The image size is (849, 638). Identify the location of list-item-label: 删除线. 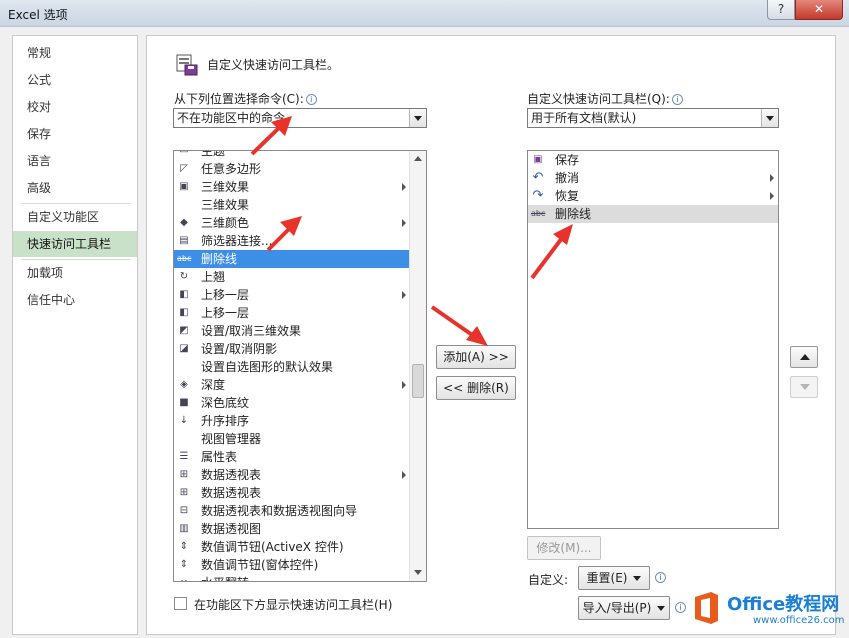
(573, 214).